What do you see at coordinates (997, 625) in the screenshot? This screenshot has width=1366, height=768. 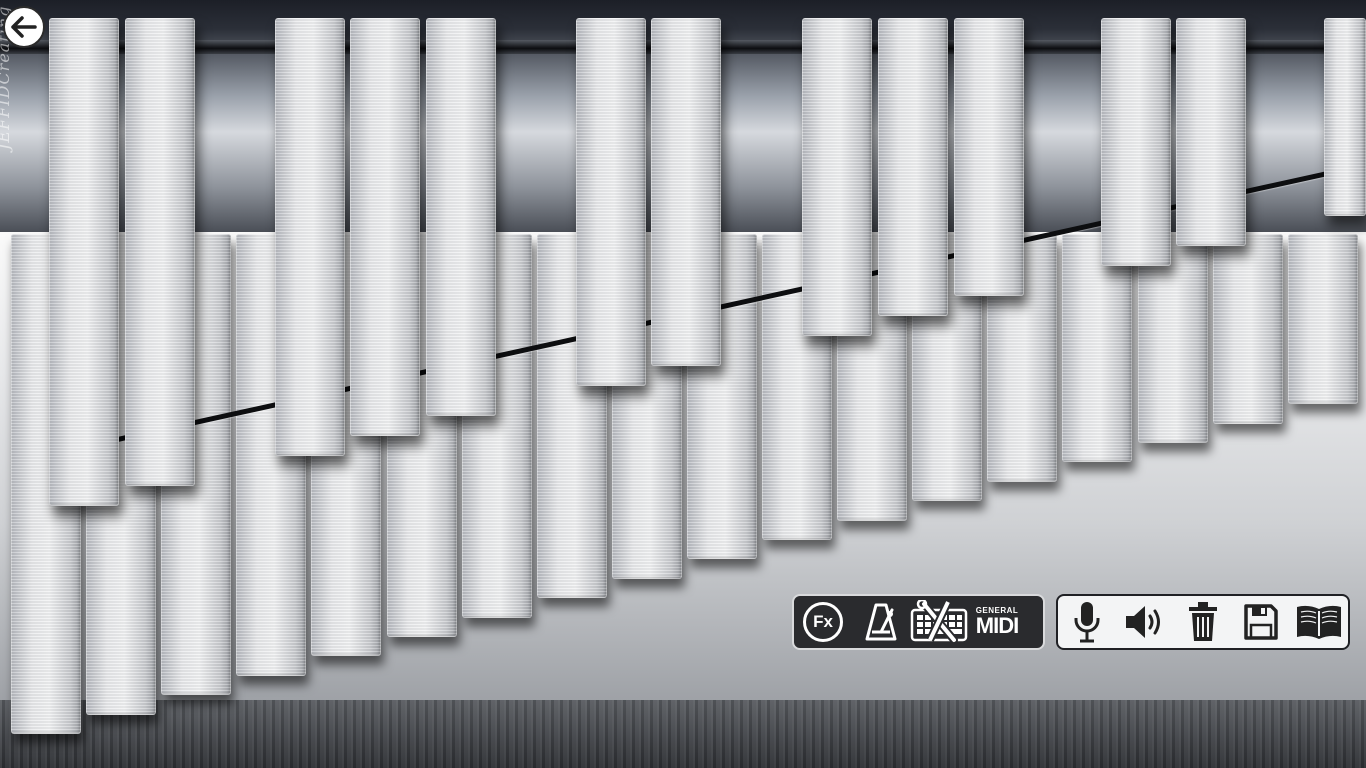 I see `midi-bottom-label: MIDI` at bounding box center [997, 625].